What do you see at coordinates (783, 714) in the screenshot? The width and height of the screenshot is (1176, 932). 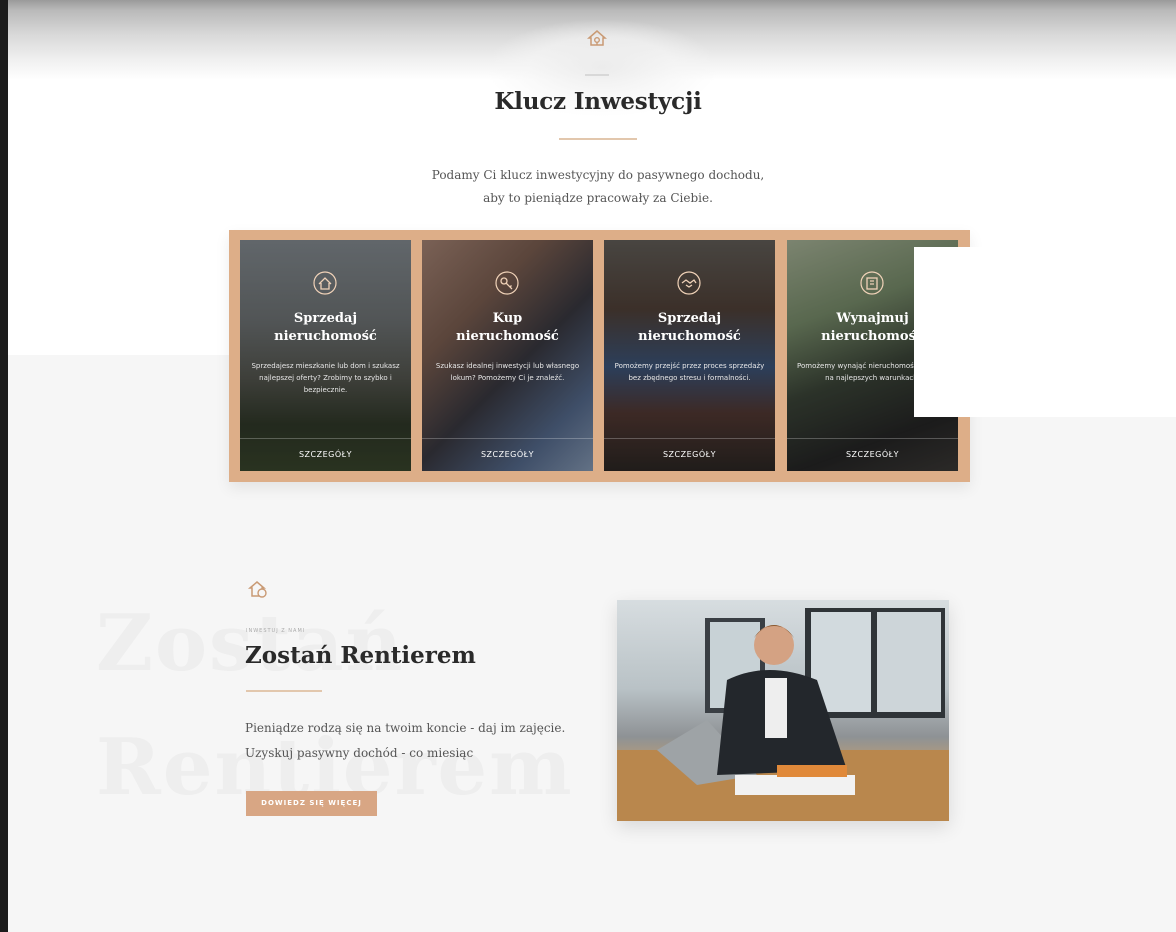 I see `photo-illustration` at bounding box center [783, 714].